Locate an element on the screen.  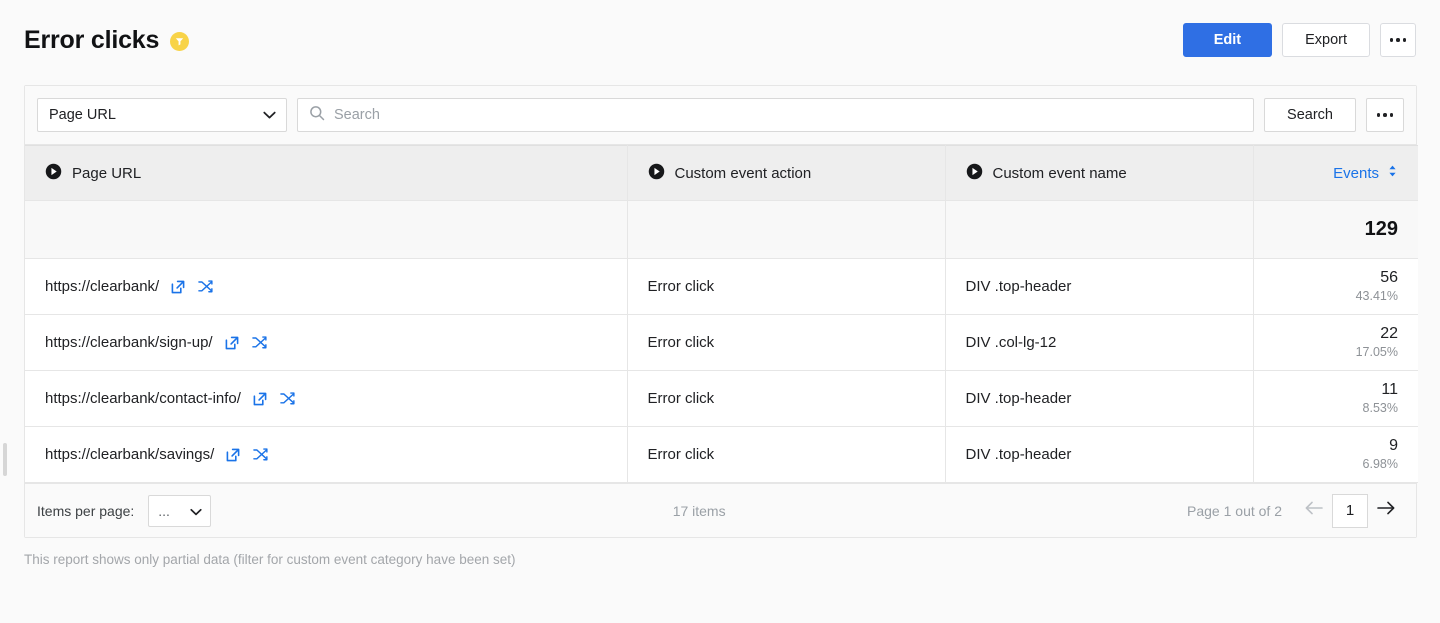
previous-page-button is located at coordinates (1314, 511).